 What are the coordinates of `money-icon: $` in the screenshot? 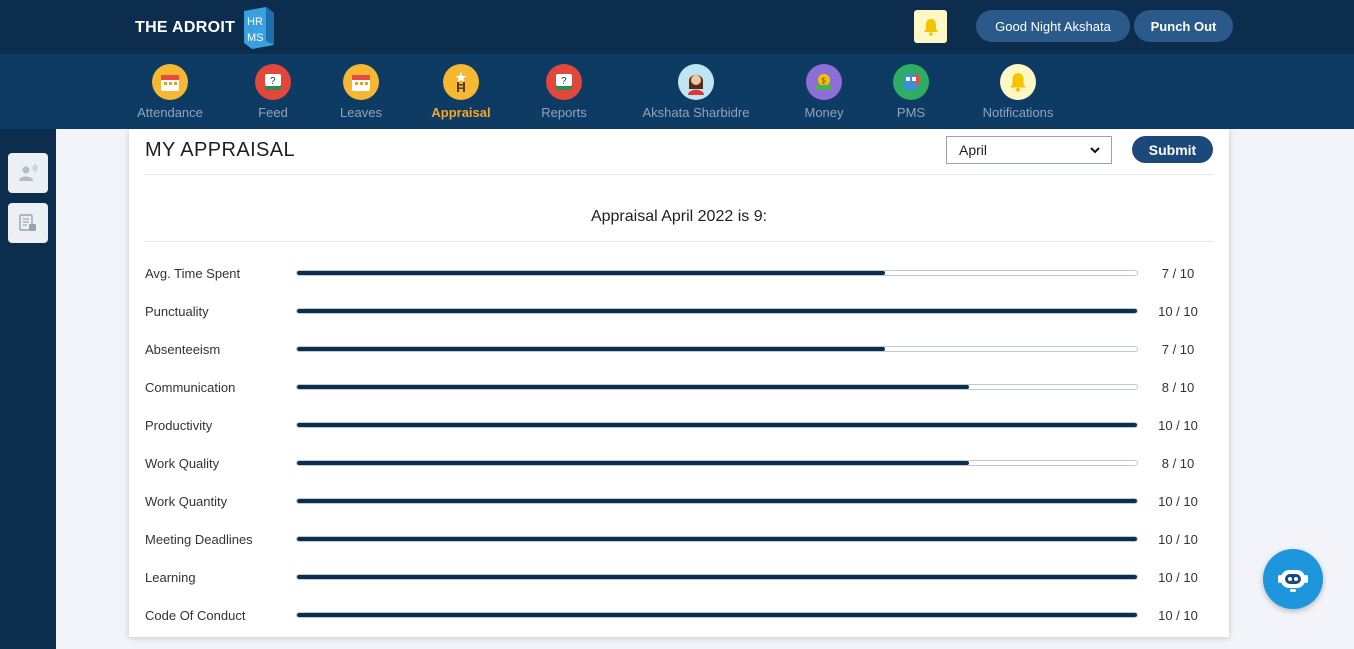 It's located at (824, 82).